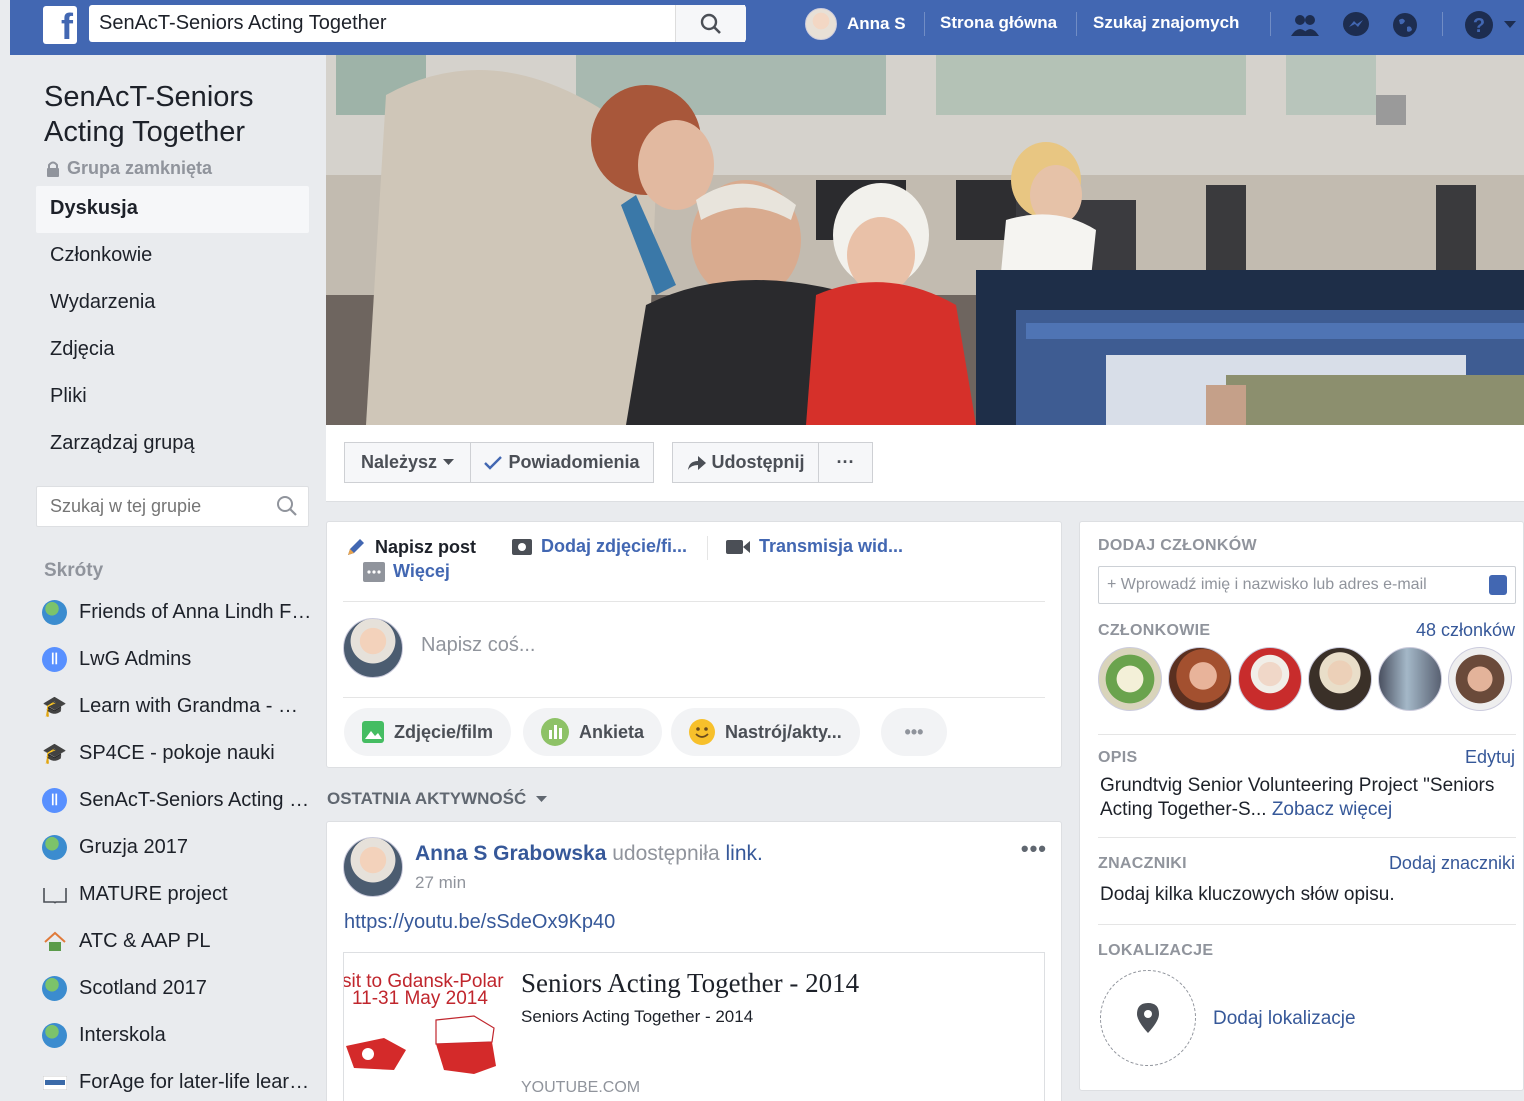  I want to click on share-arrow-icon, so click(696, 462).